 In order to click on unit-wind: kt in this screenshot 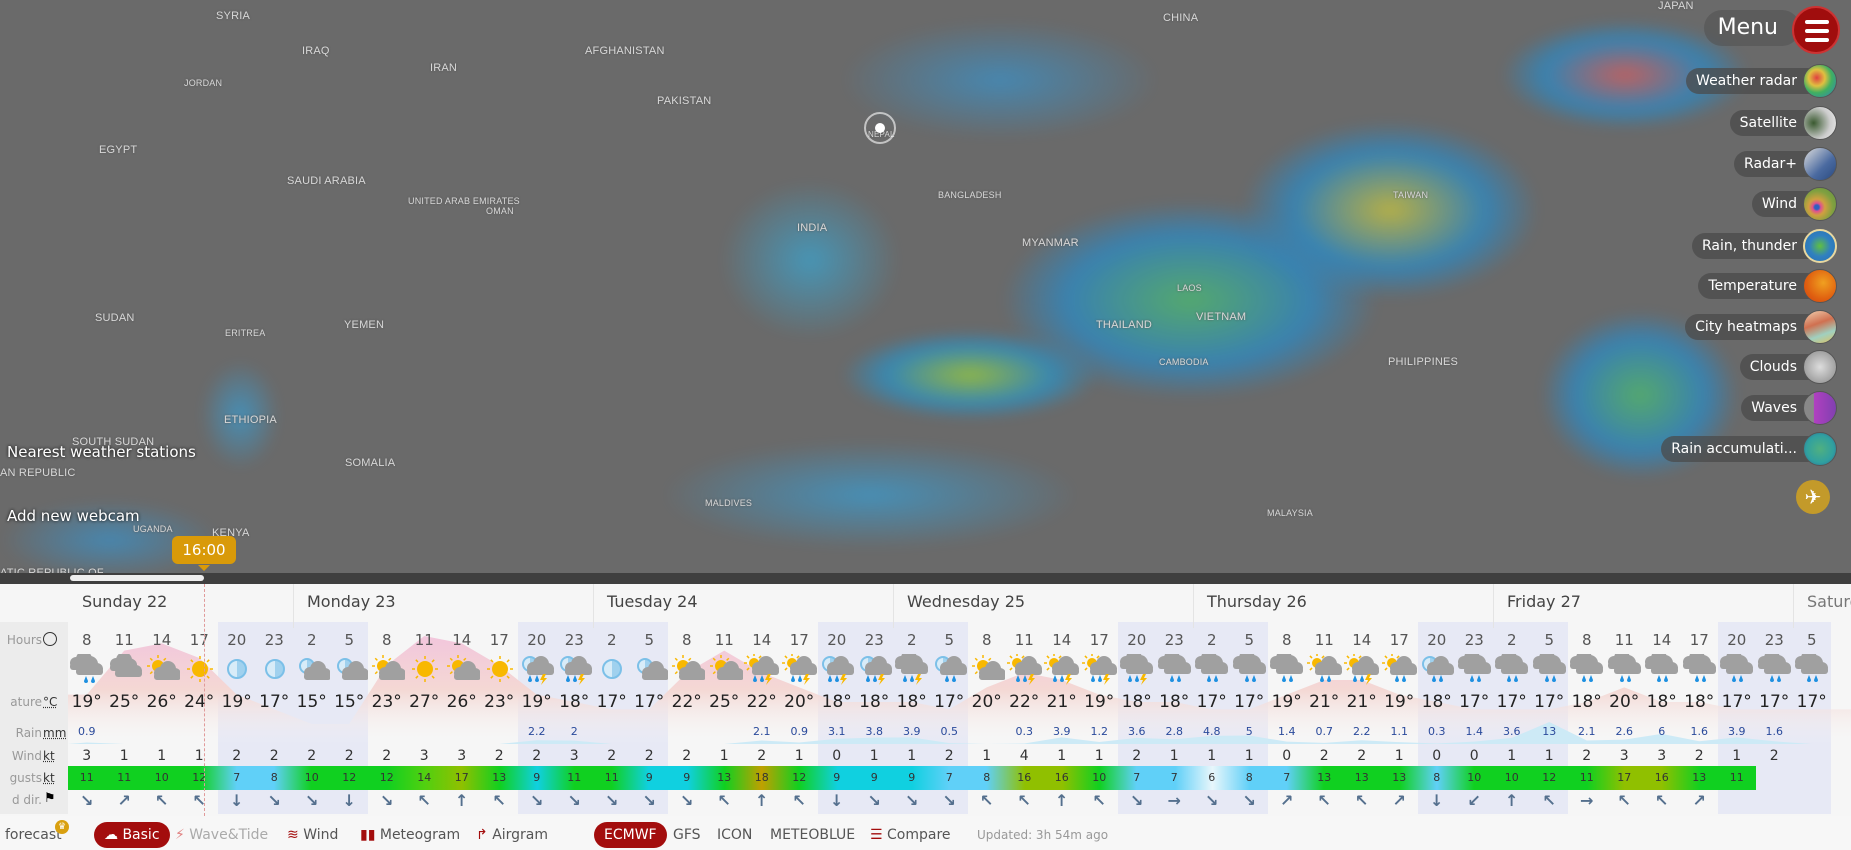, I will do `click(49, 756)`.